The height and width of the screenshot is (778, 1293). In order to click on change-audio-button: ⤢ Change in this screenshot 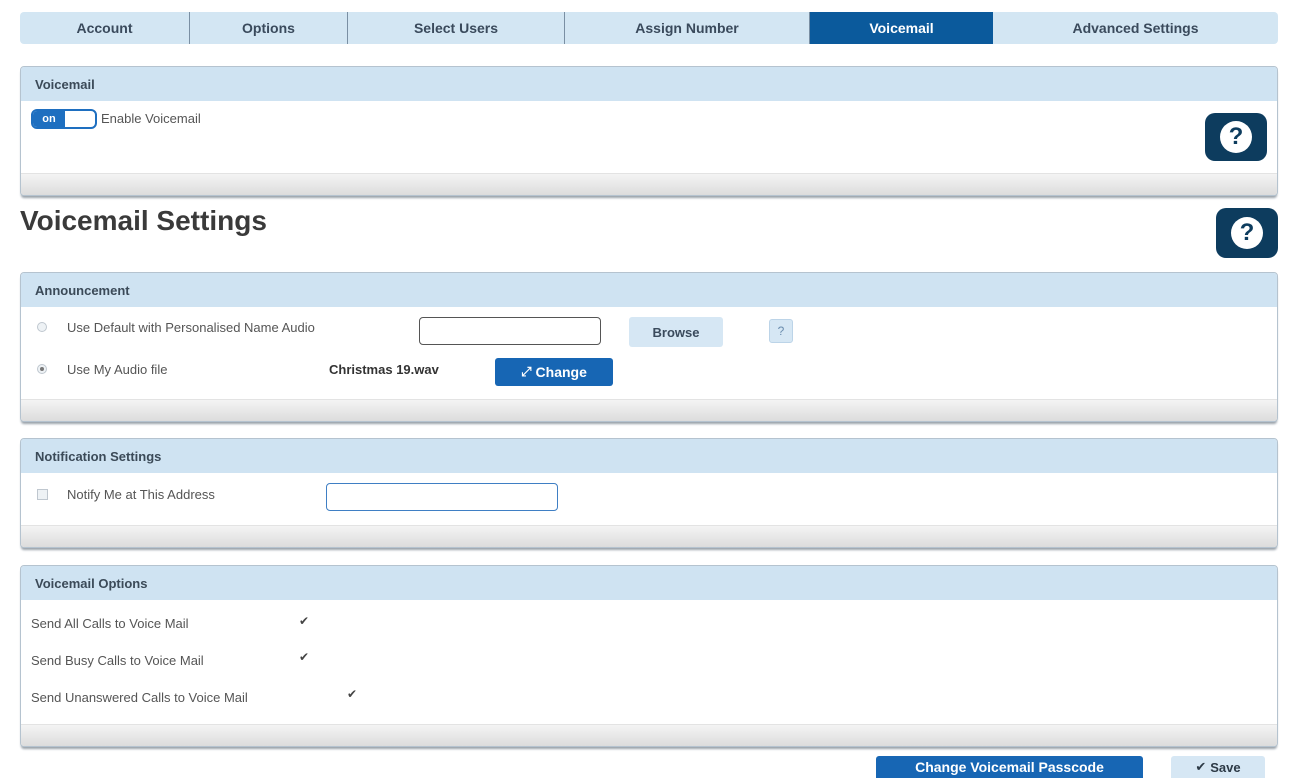, I will do `click(554, 372)`.